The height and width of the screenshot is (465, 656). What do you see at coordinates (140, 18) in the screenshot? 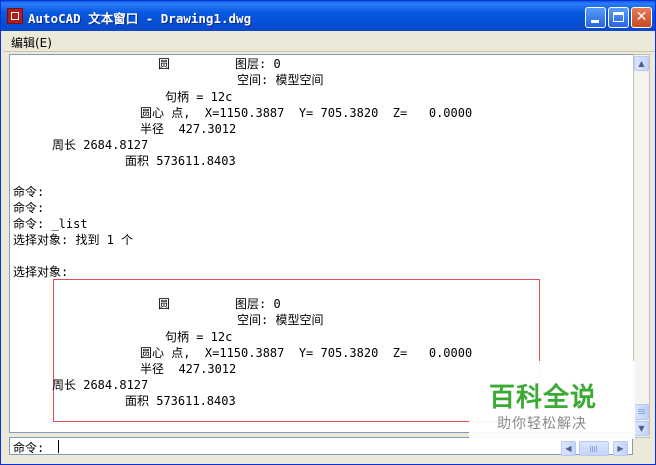
I see `window-title: AutoCAD 文本窗口 - Drawing1.dwg` at bounding box center [140, 18].